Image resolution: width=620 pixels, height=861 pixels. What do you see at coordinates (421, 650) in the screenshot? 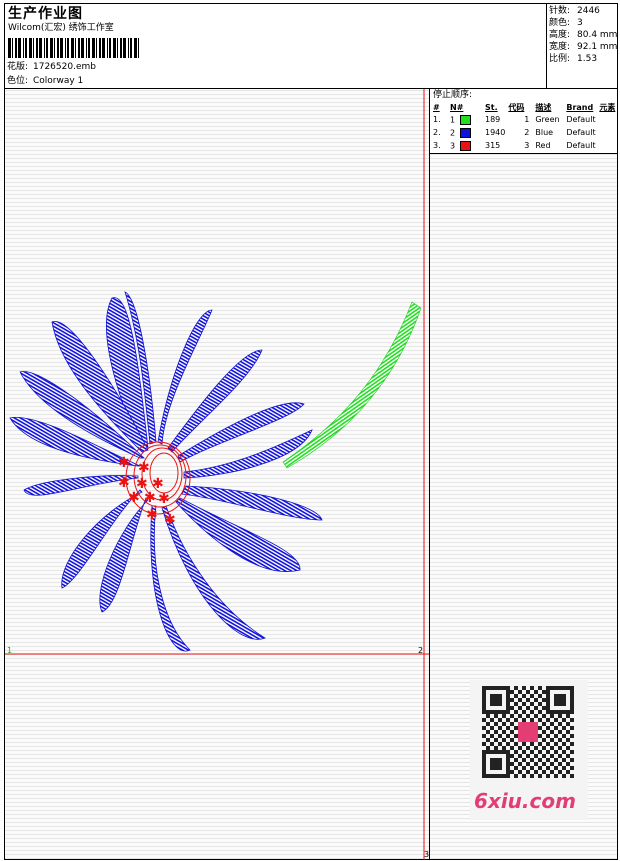
I see `marker-2: 2` at bounding box center [421, 650].